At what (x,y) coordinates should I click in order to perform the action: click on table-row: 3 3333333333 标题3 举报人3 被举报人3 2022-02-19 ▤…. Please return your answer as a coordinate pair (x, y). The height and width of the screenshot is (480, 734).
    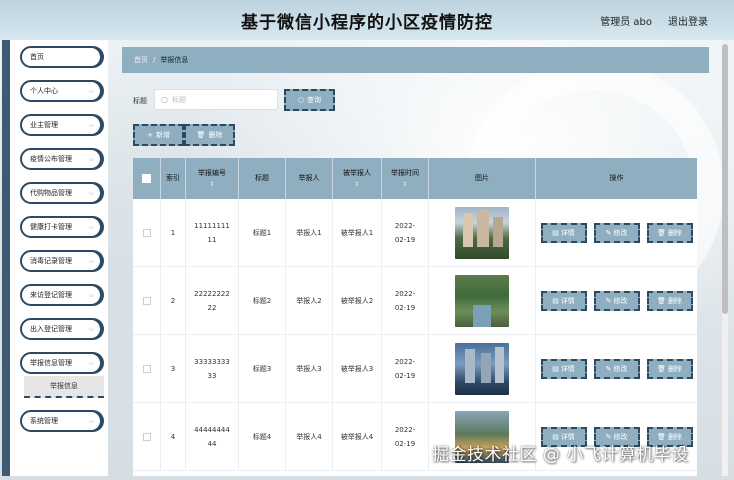
    Looking at the image, I should click on (415, 369).